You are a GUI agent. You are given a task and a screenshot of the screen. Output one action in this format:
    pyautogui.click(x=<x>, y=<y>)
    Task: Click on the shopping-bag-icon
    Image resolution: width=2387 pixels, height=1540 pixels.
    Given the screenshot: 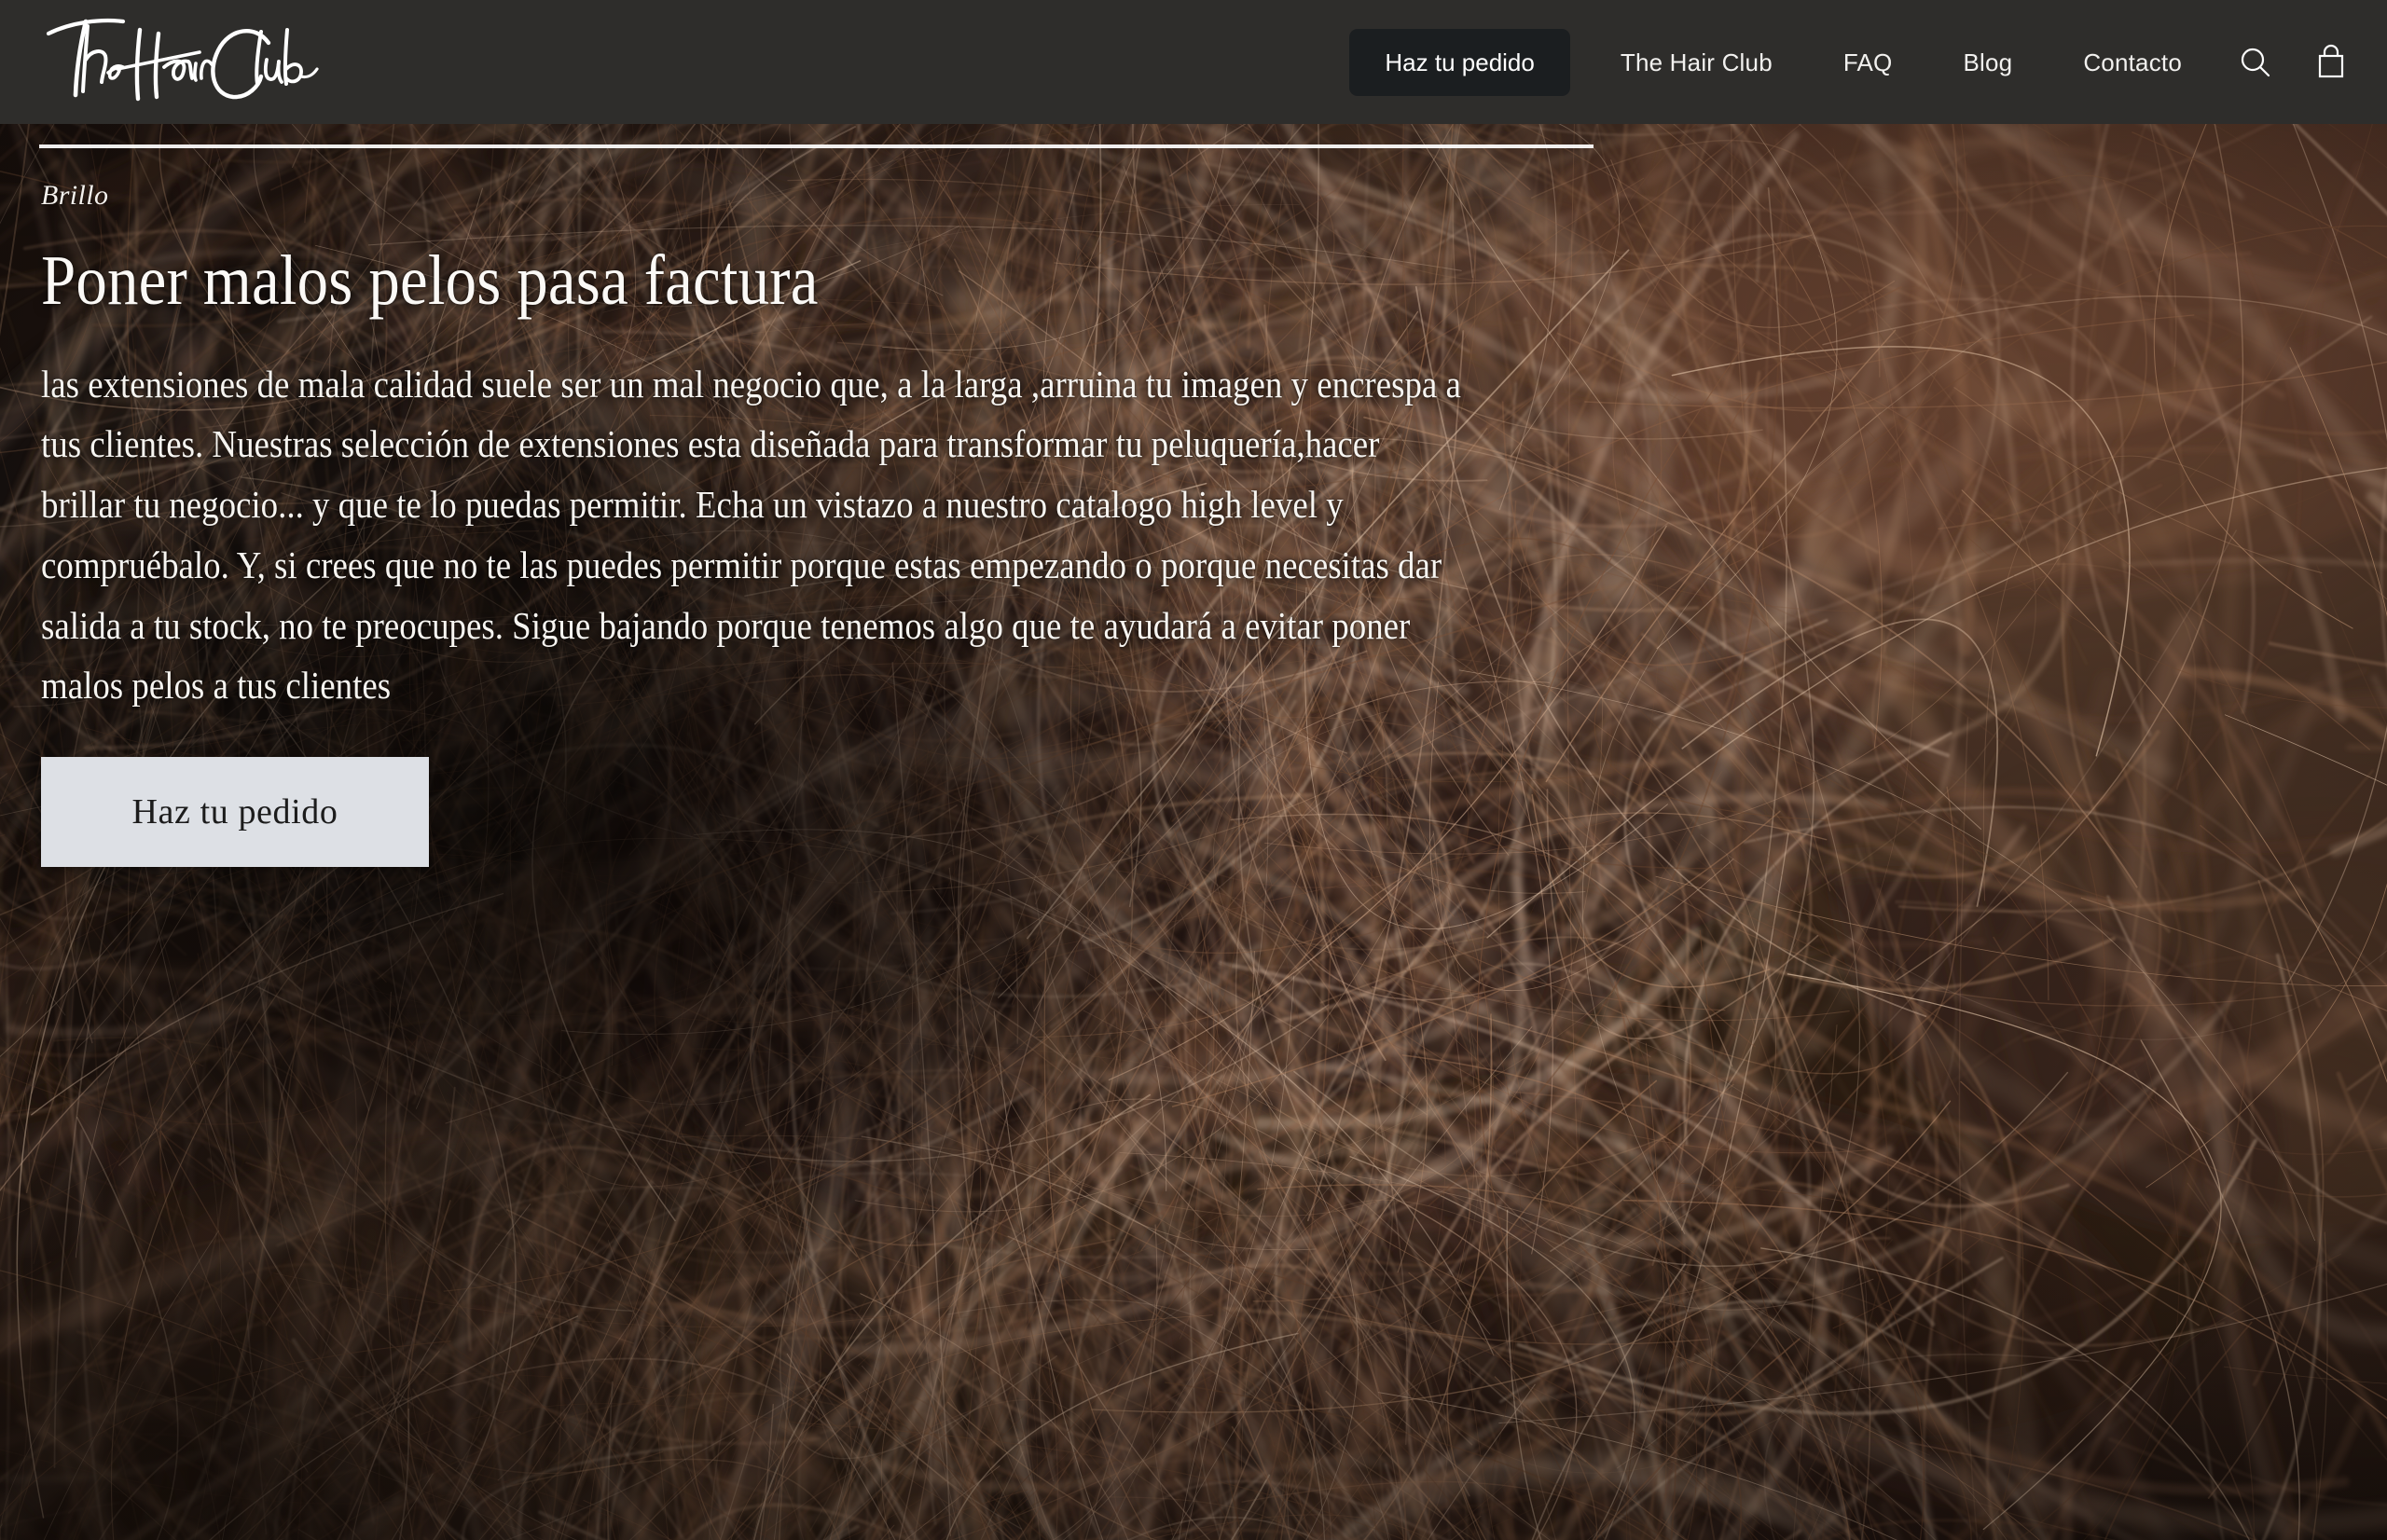 What is the action you would take?
    pyautogui.click(x=2331, y=62)
    